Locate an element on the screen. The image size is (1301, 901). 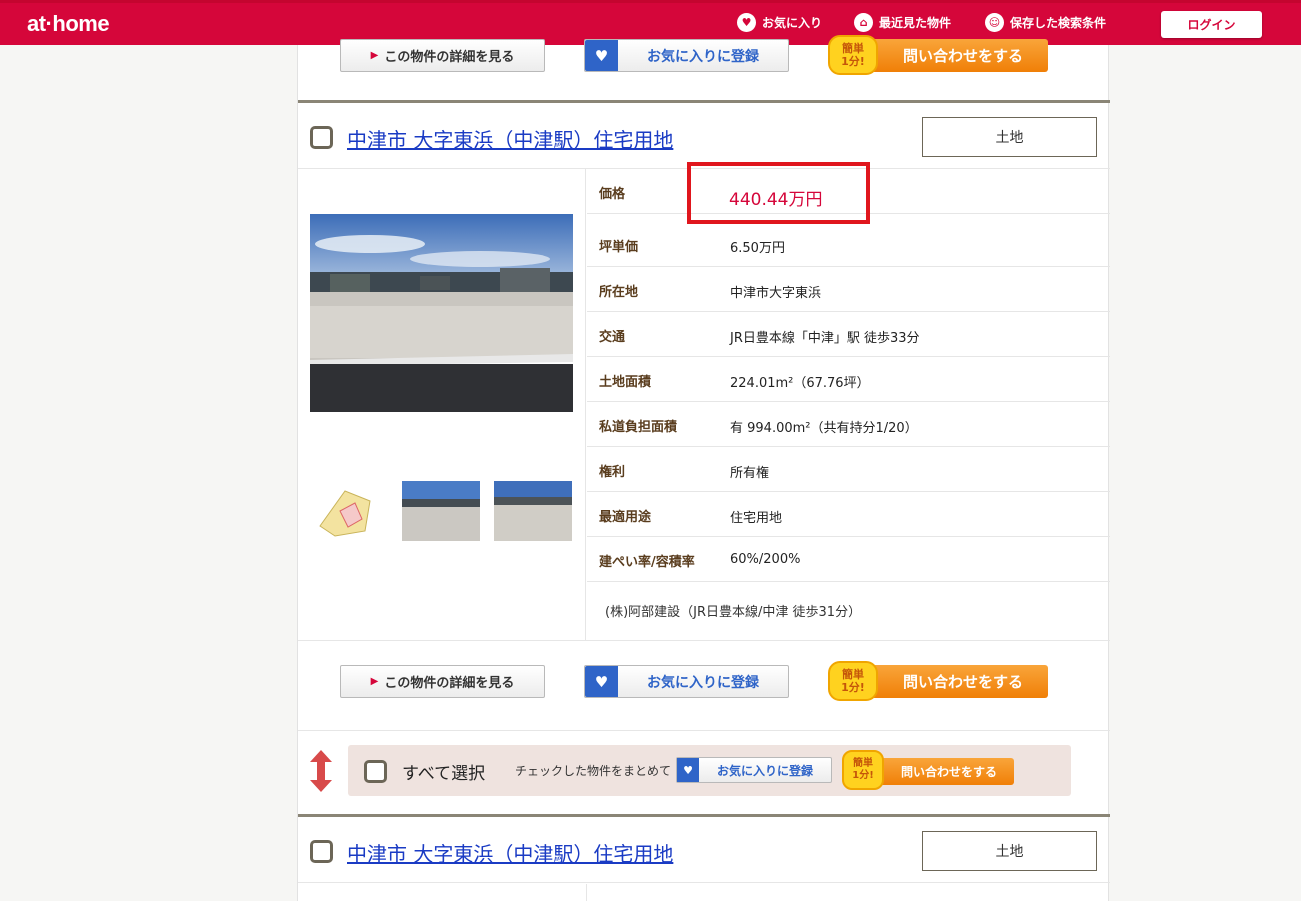
bulk-inquiry-label: 問い合わせをする is located at coordinates (941, 771).